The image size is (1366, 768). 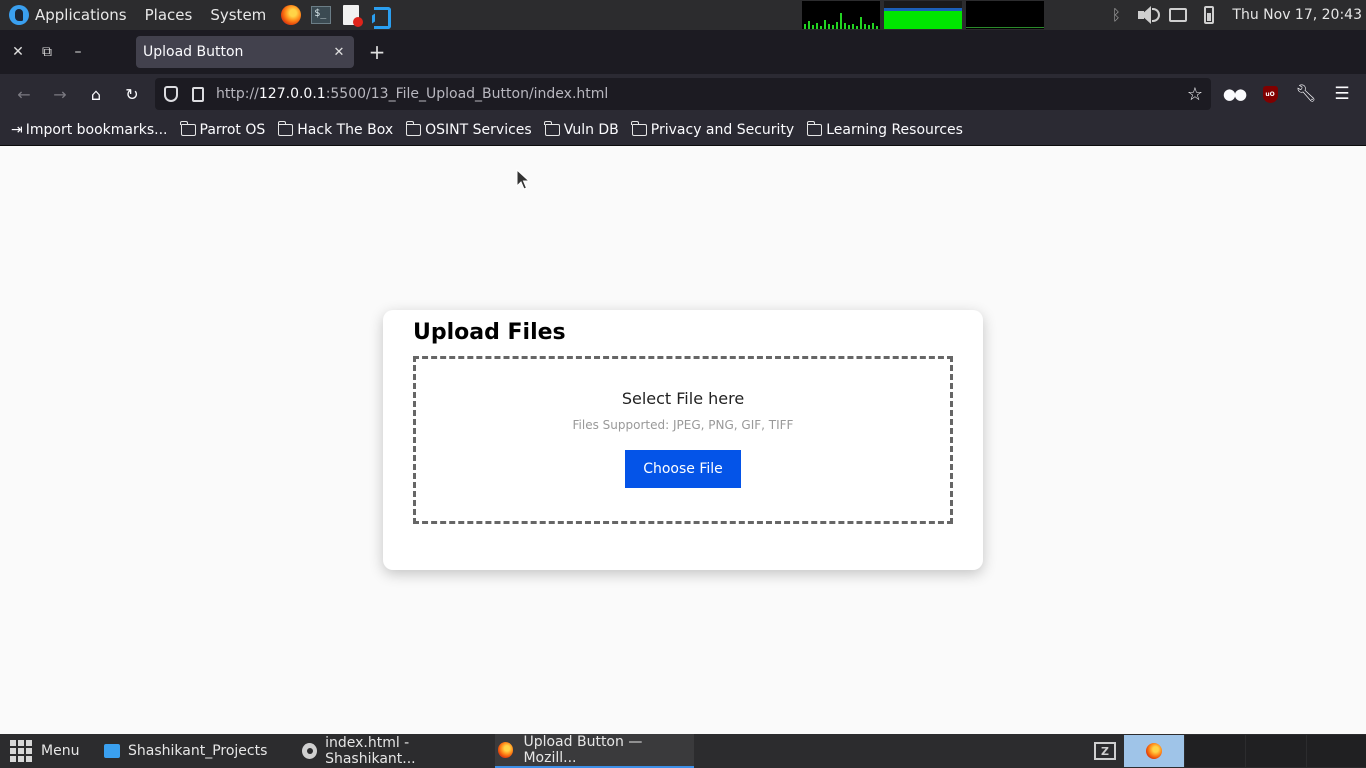 I want to click on browser-tab-bar: ✕ ⧉ – Upload Button ✕ +, so click(x=683, y=52).